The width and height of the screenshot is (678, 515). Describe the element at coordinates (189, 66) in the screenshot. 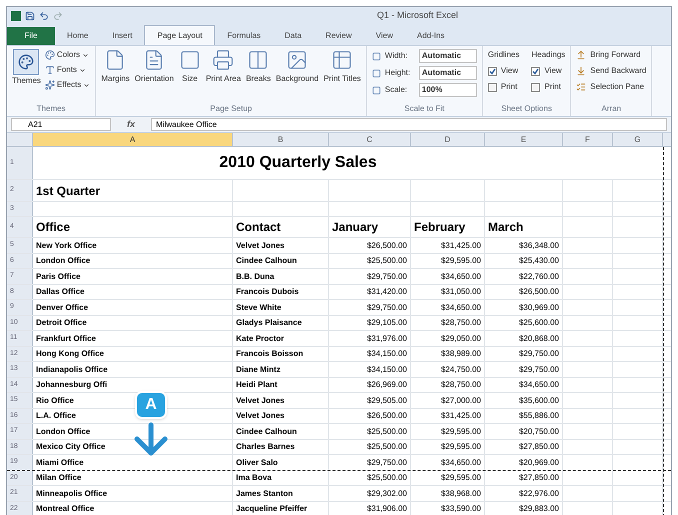

I see `ribbon-button: Size` at that location.